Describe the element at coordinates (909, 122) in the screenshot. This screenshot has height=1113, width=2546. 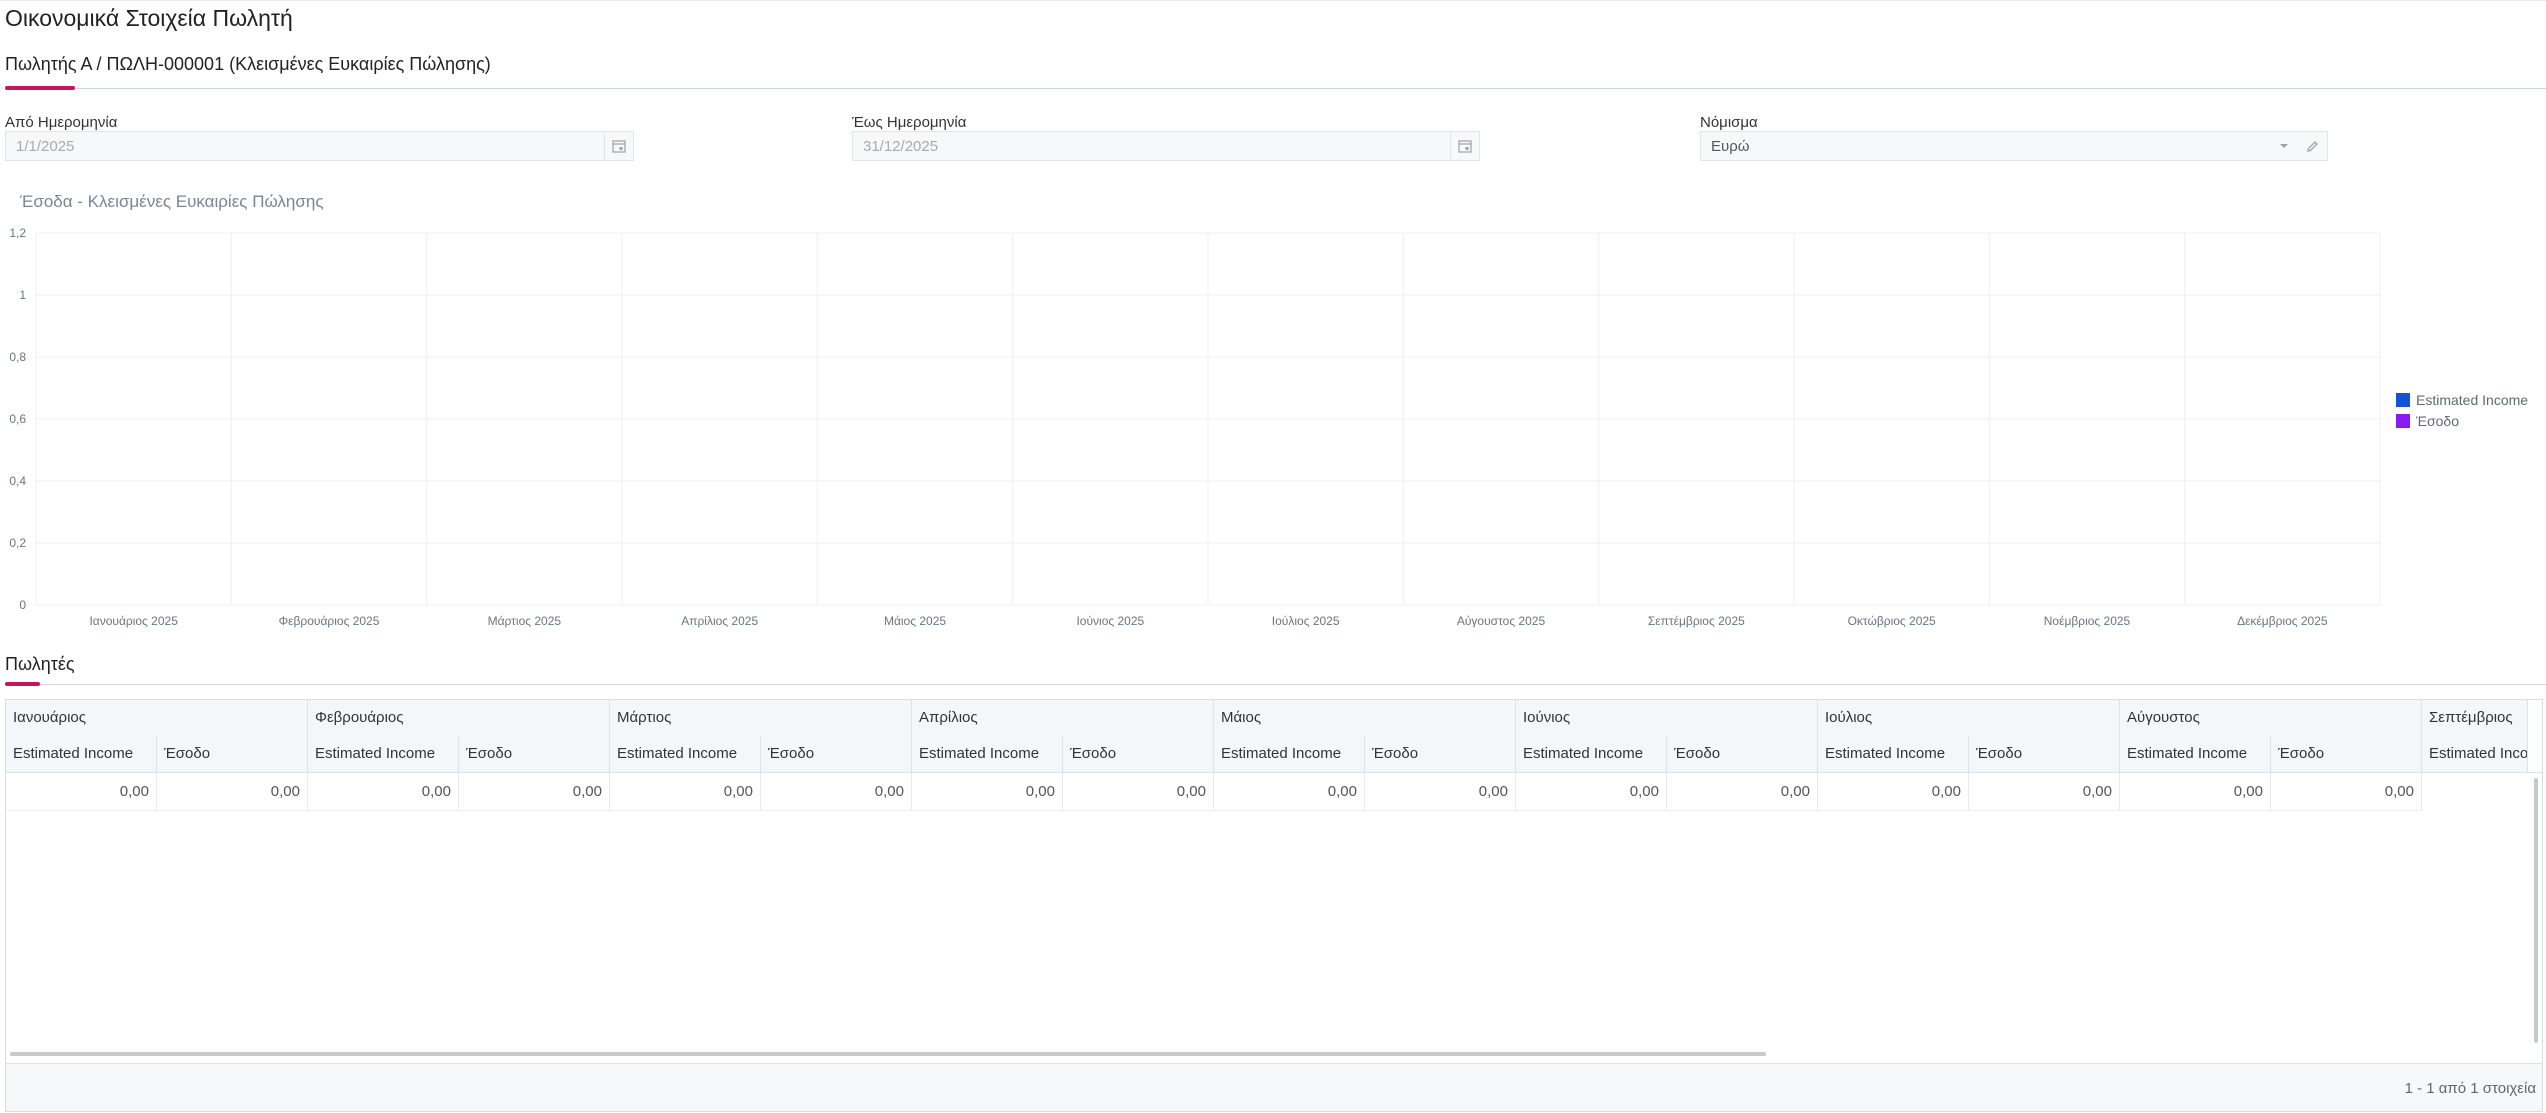
I see `to-date-label: Έως Ημερομηνία` at that location.